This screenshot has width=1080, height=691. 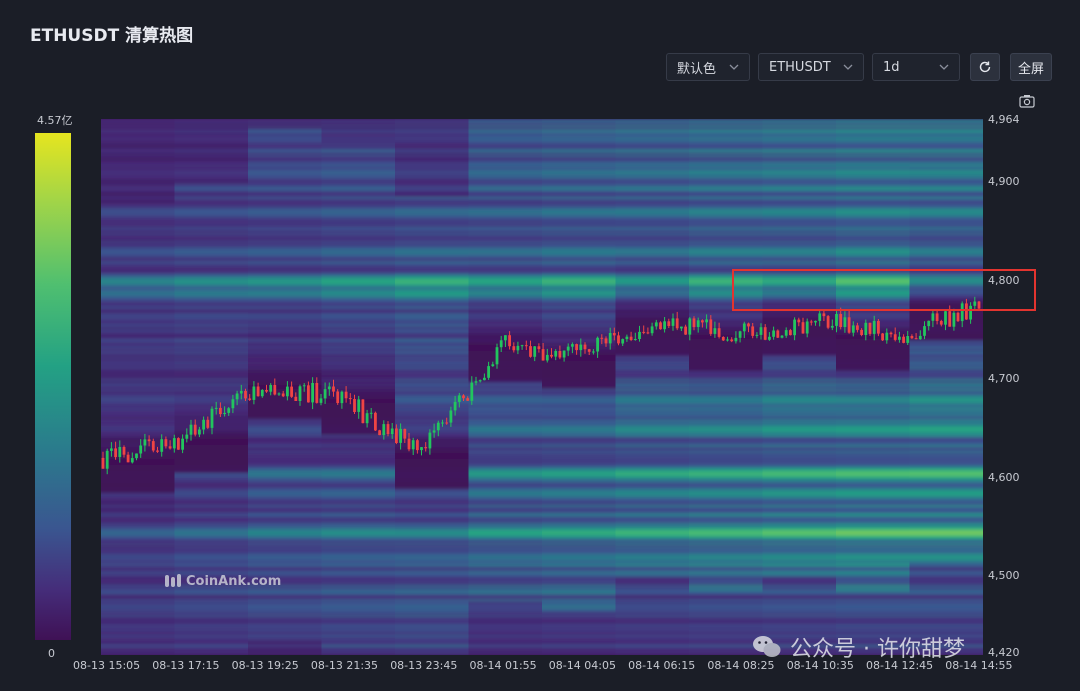 I want to click on y-tick-label: 4,500, so click(x=1004, y=576).